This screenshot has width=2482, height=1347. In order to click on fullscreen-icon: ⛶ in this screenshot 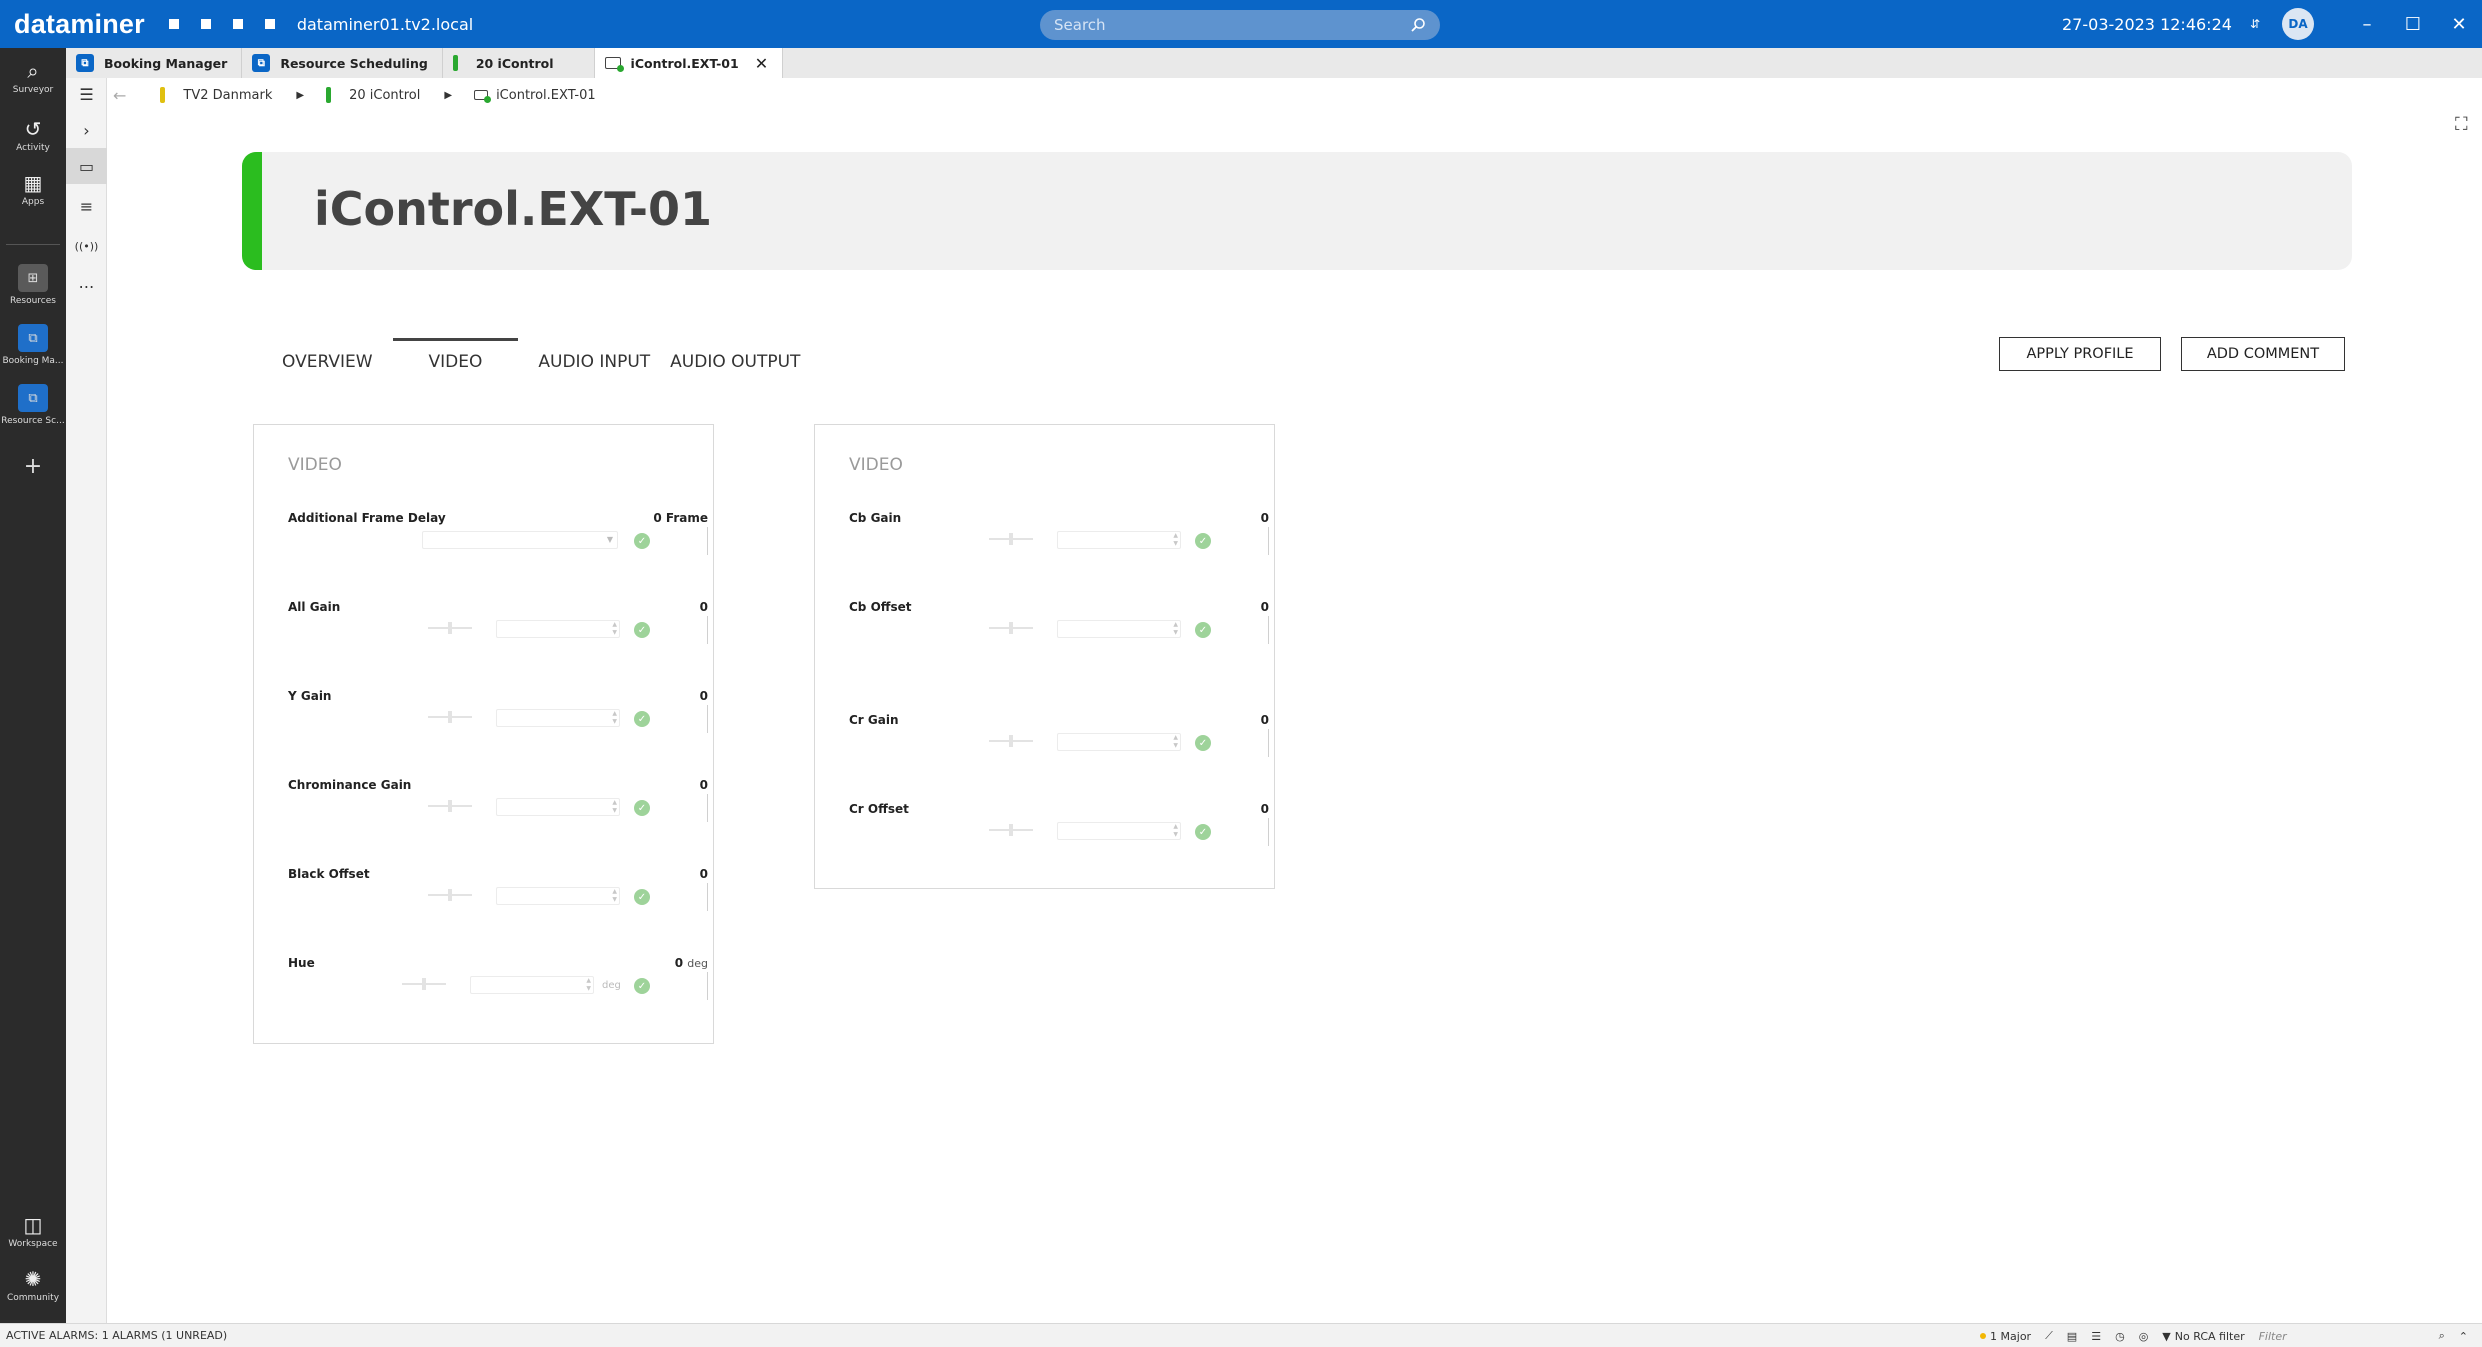, I will do `click(2461, 124)`.